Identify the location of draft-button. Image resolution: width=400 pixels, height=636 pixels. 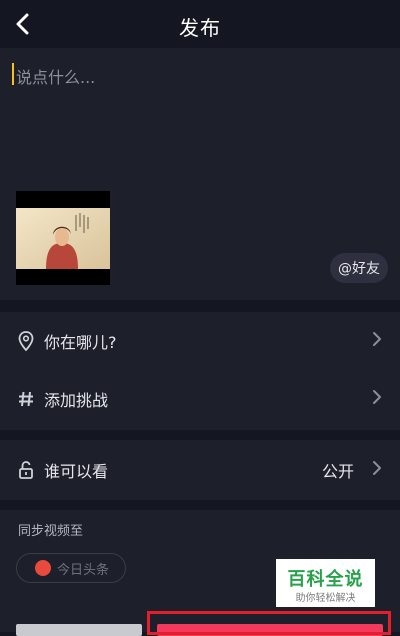
(79, 630).